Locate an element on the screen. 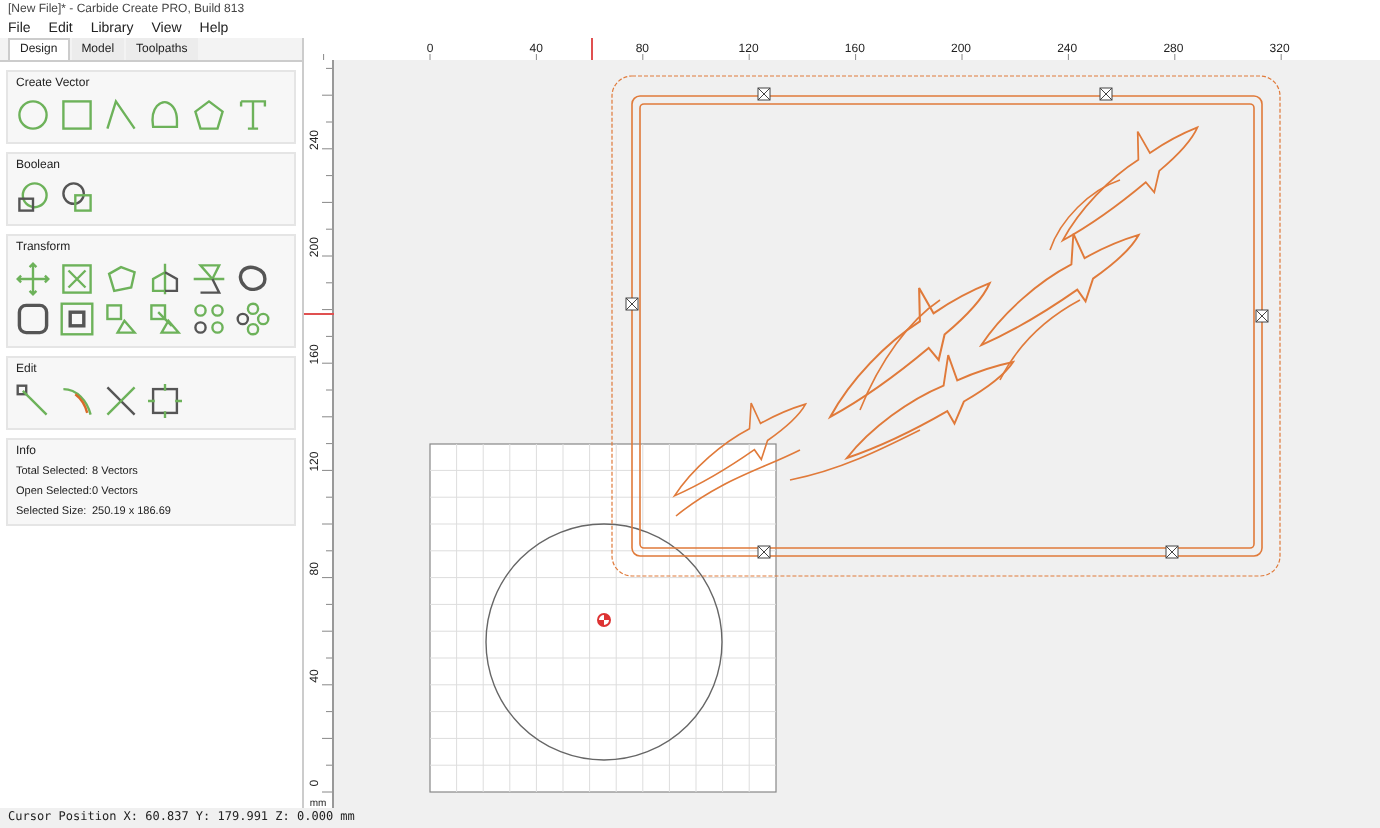 The image size is (1380, 828). polyline-icon is located at coordinates (121, 115).